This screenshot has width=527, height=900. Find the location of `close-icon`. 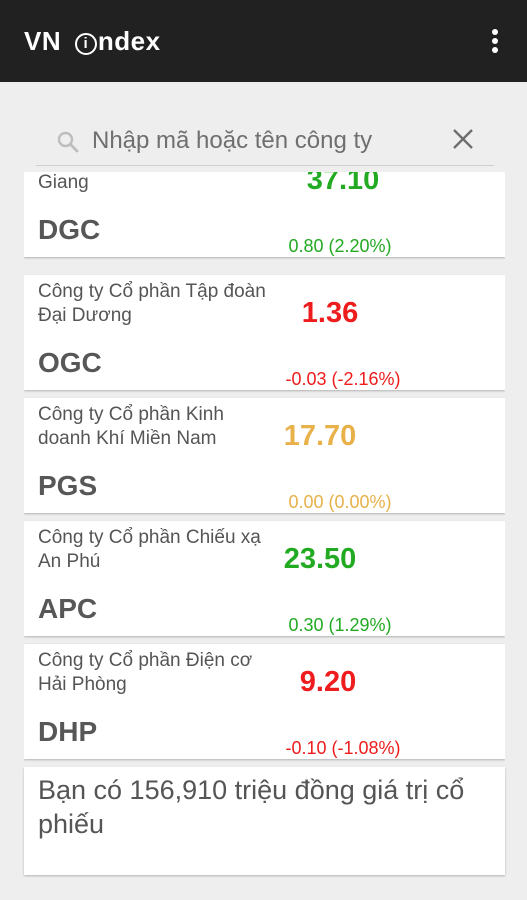

close-icon is located at coordinates (463, 139).